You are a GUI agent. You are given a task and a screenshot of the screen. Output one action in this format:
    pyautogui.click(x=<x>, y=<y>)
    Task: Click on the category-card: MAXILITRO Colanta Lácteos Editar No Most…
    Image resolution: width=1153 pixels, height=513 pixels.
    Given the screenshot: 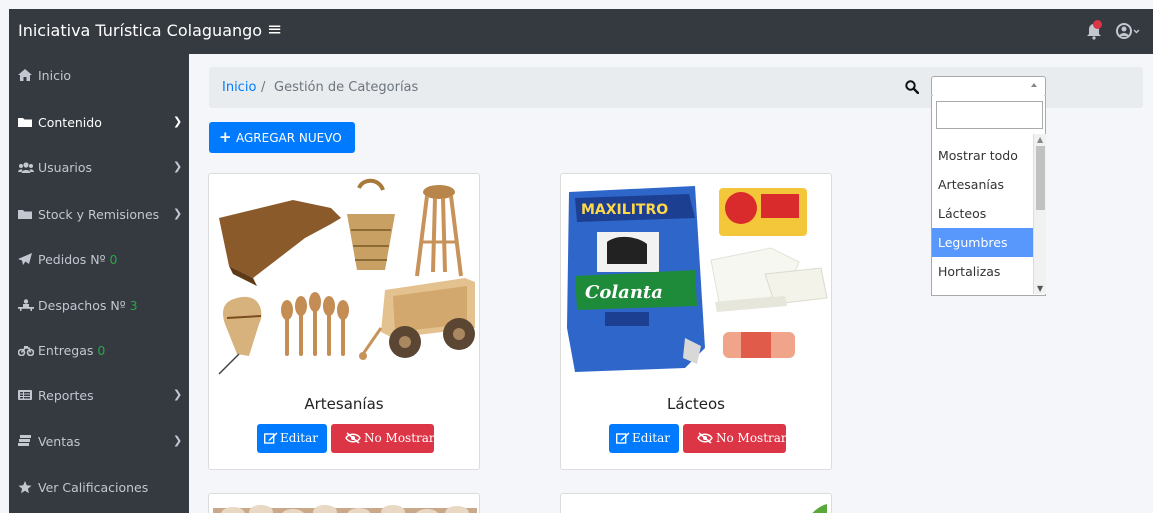 What is the action you would take?
    pyautogui.click(x=696, y=321)
    